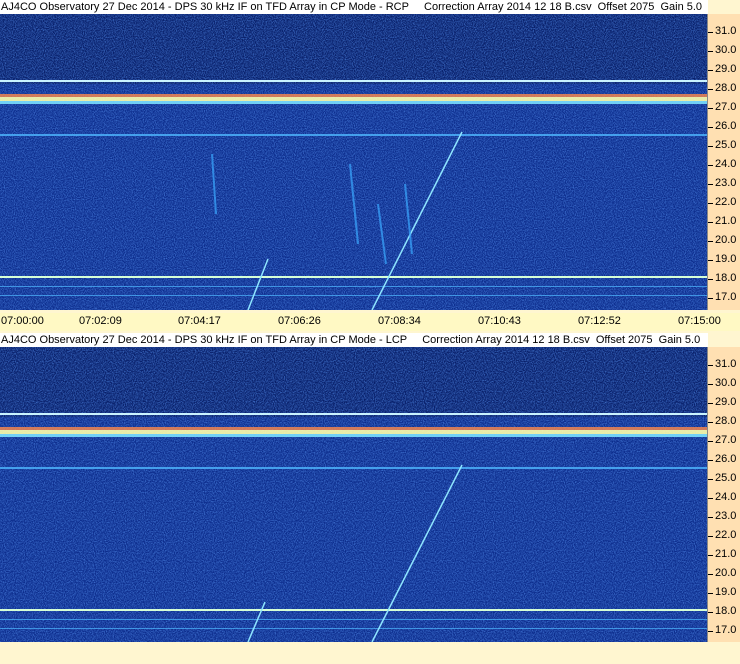 The image size is (740, 664). I want to click on x-tick: 07:10:43, so click(499, 321).